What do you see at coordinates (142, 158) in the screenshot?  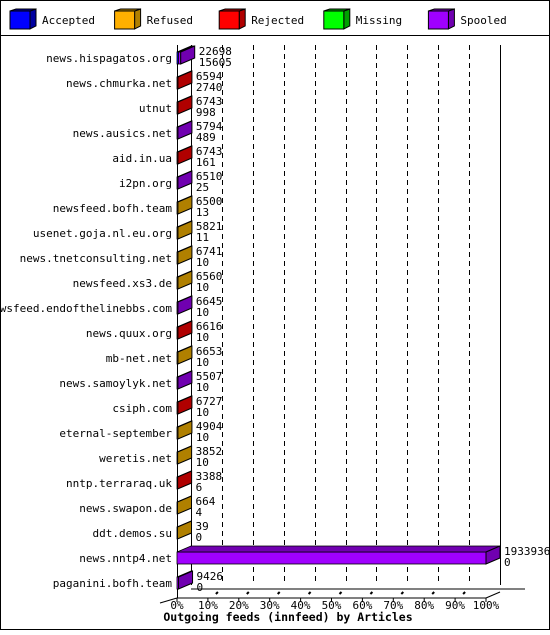 I see `host-label: aid.in.ua` at bounding box center [142, 158].